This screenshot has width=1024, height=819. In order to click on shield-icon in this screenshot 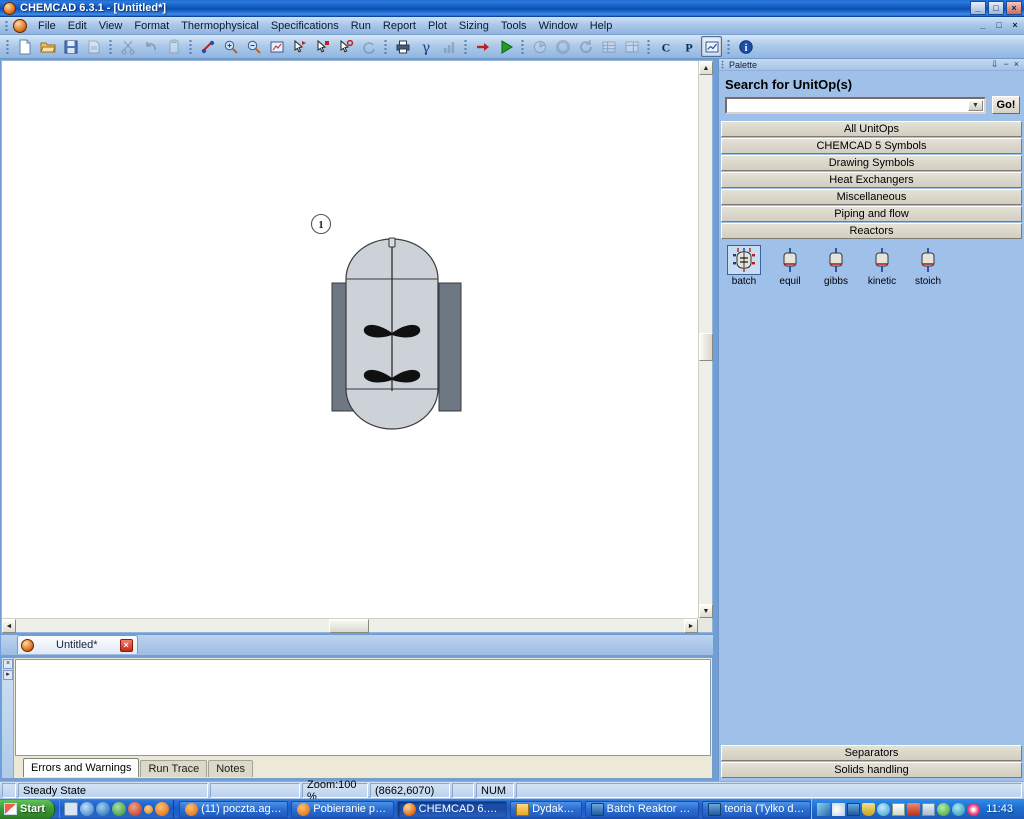, I will do `click(869, 809)`.